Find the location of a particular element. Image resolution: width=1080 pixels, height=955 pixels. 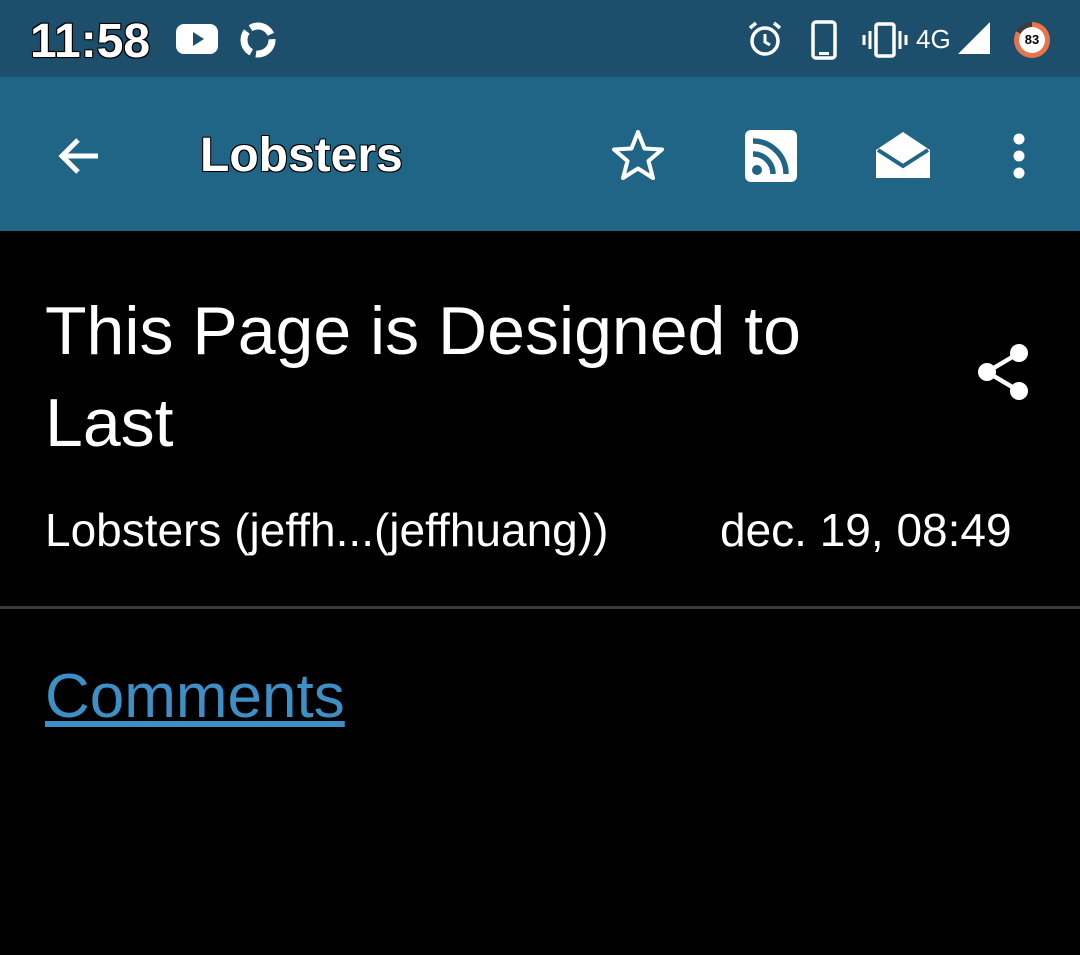

battery-icon: 83 is located at coordinates (1032, 40).